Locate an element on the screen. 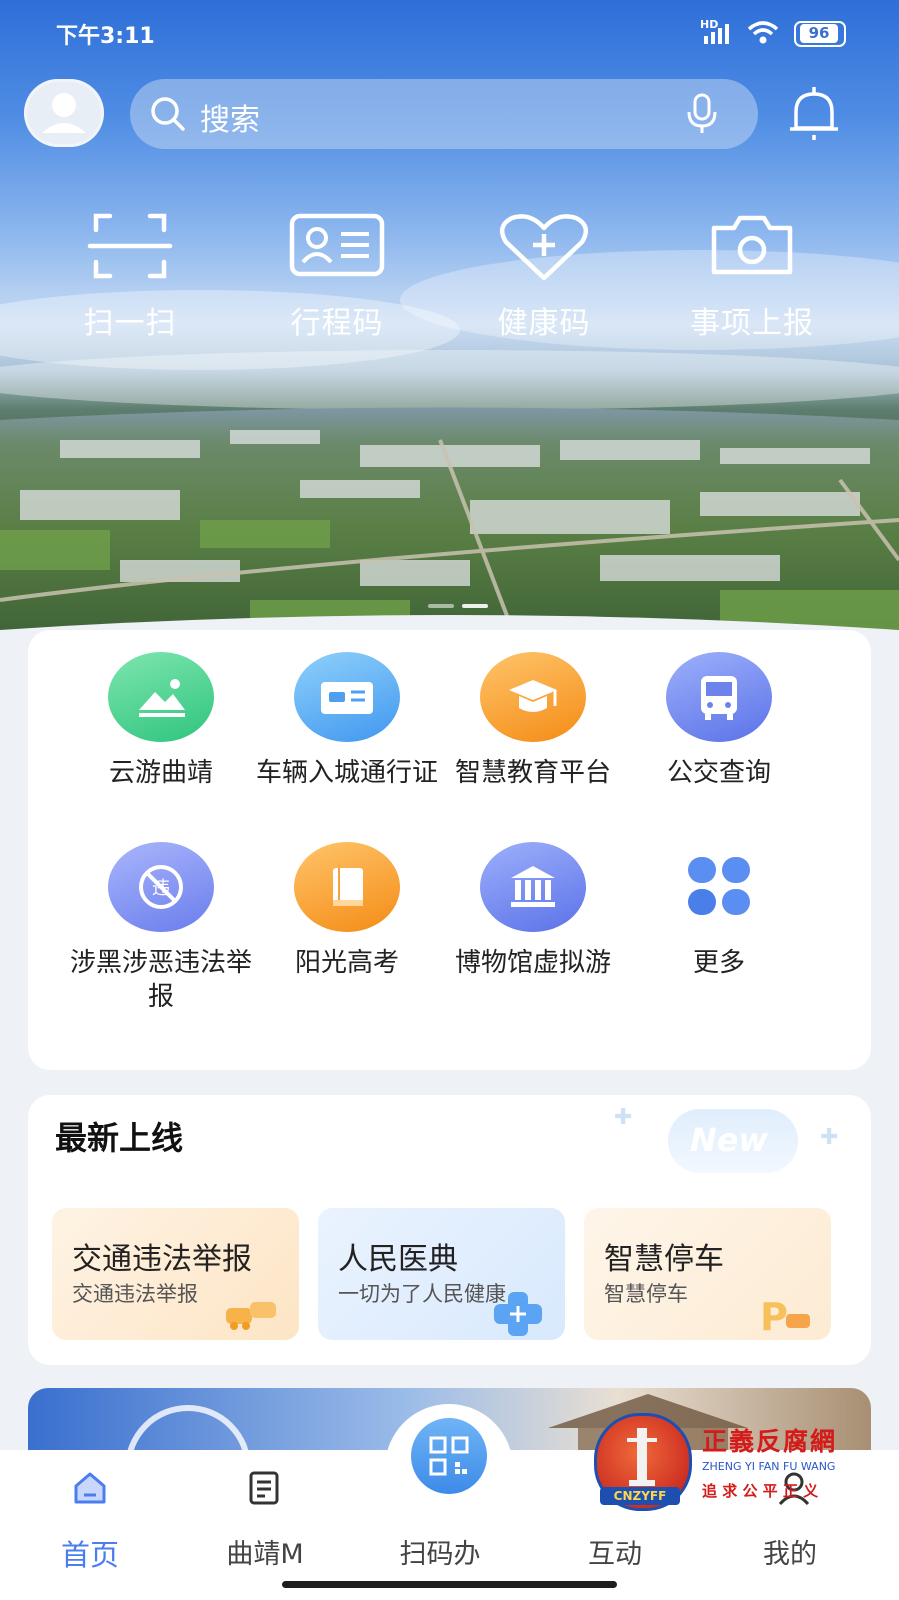 Image resolution: width=899 pixels, height=1600 pixels. qr-code-icon is located at coordinates (449, 1456).